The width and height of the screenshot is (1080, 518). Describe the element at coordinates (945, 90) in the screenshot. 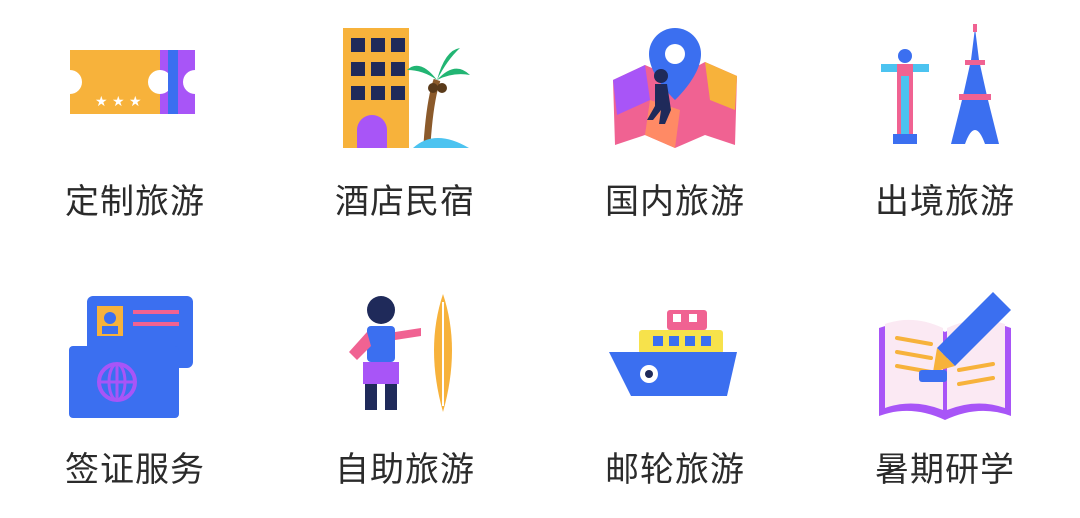

I see `landmarks-icon` at that location.